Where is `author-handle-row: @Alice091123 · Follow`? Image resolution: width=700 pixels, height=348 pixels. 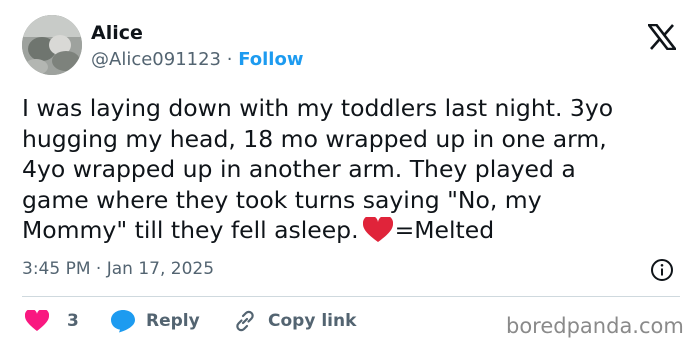 author-handle-row: @Alice091123 · Follow is located at coordinates (197, 60).